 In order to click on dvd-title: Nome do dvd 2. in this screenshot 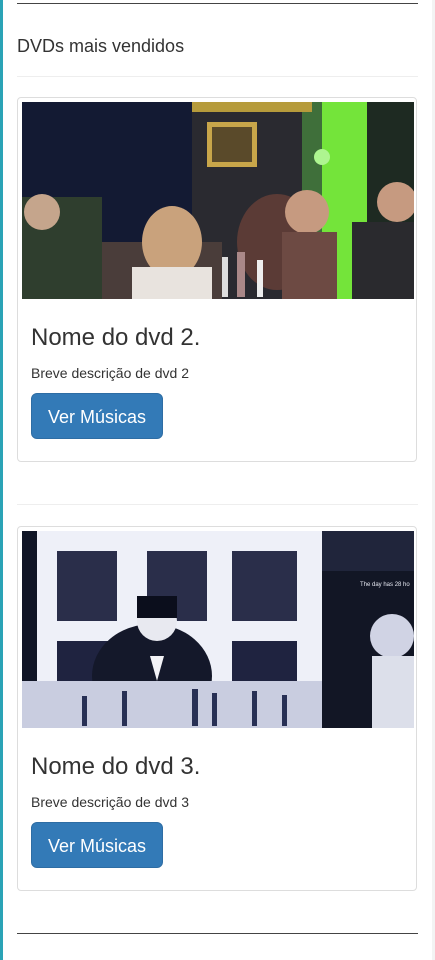, I will do `click(116, 337)`.